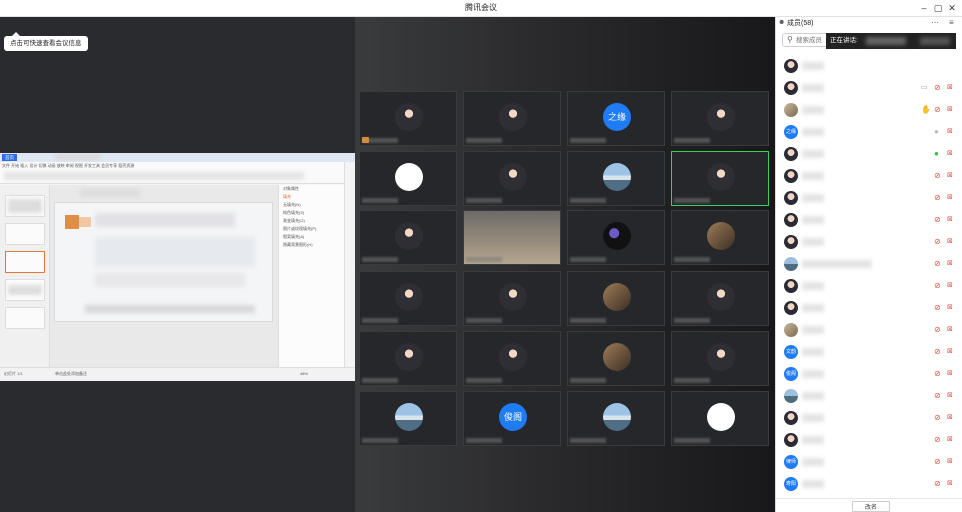 This screenshot has height=512, width=962. What do you see at coordinates (869, 352) in the screenshot?
I see `member-row: 文韵 ⊘ ⊠` at bounding box center [869, 352].